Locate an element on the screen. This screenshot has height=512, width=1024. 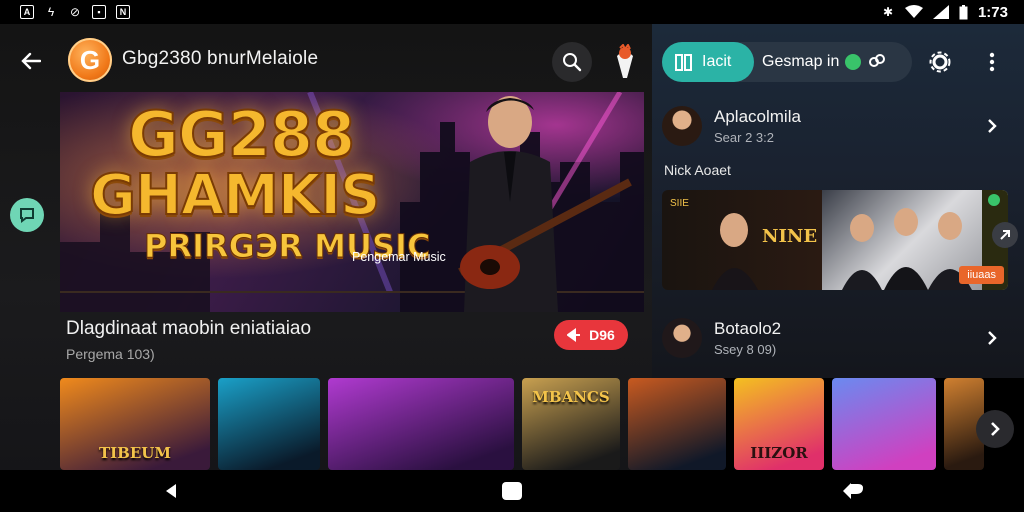
search-icon is located at coordinates (572, 62).